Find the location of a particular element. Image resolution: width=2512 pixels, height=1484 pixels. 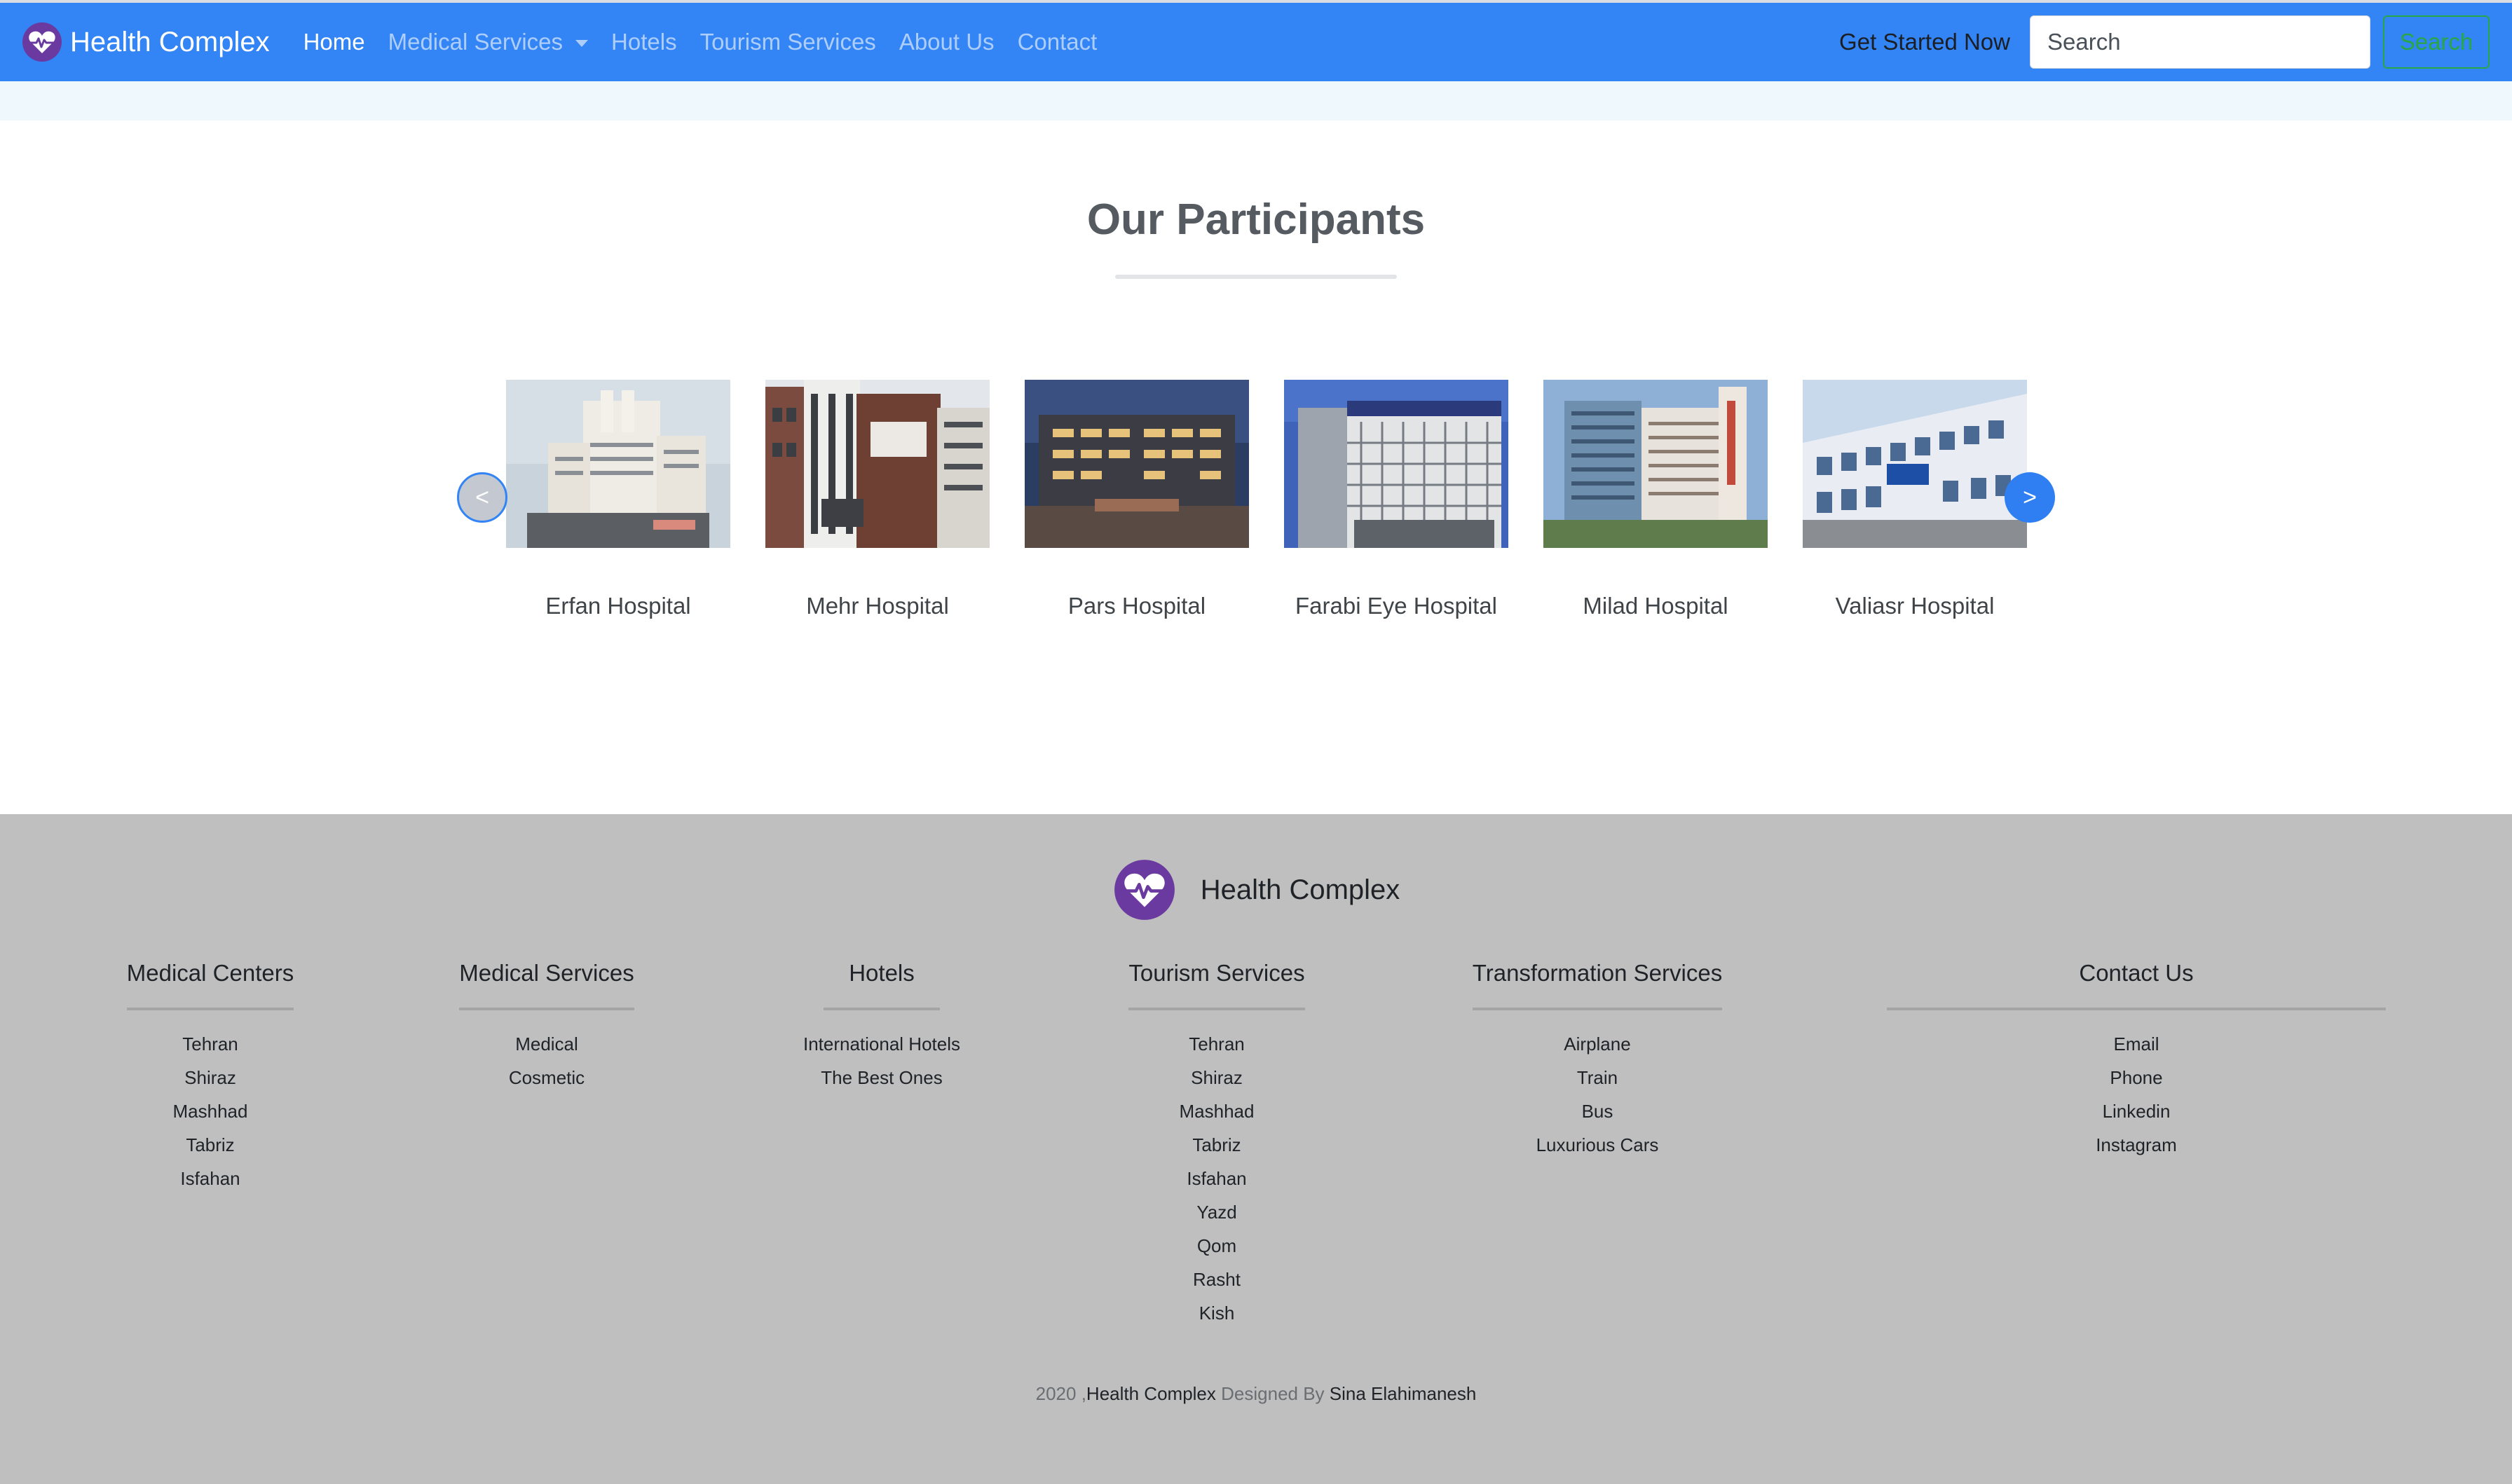

chevron-down-icon is located at coordinates (582, 43).